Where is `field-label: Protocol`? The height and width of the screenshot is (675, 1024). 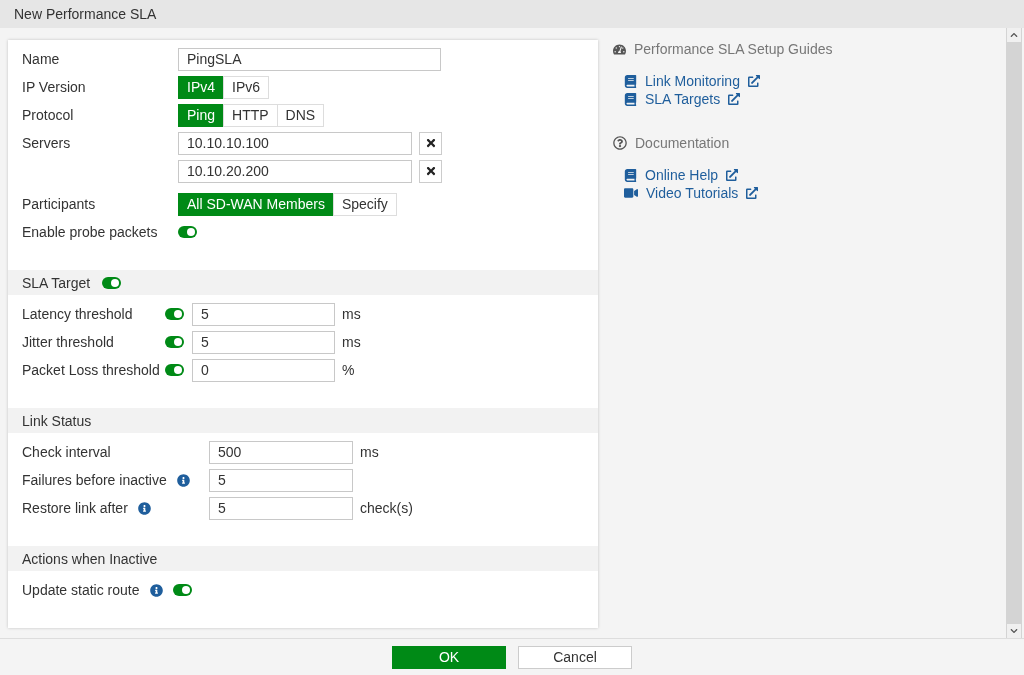 field-label: Protocol is located at coordinates (48, 115).